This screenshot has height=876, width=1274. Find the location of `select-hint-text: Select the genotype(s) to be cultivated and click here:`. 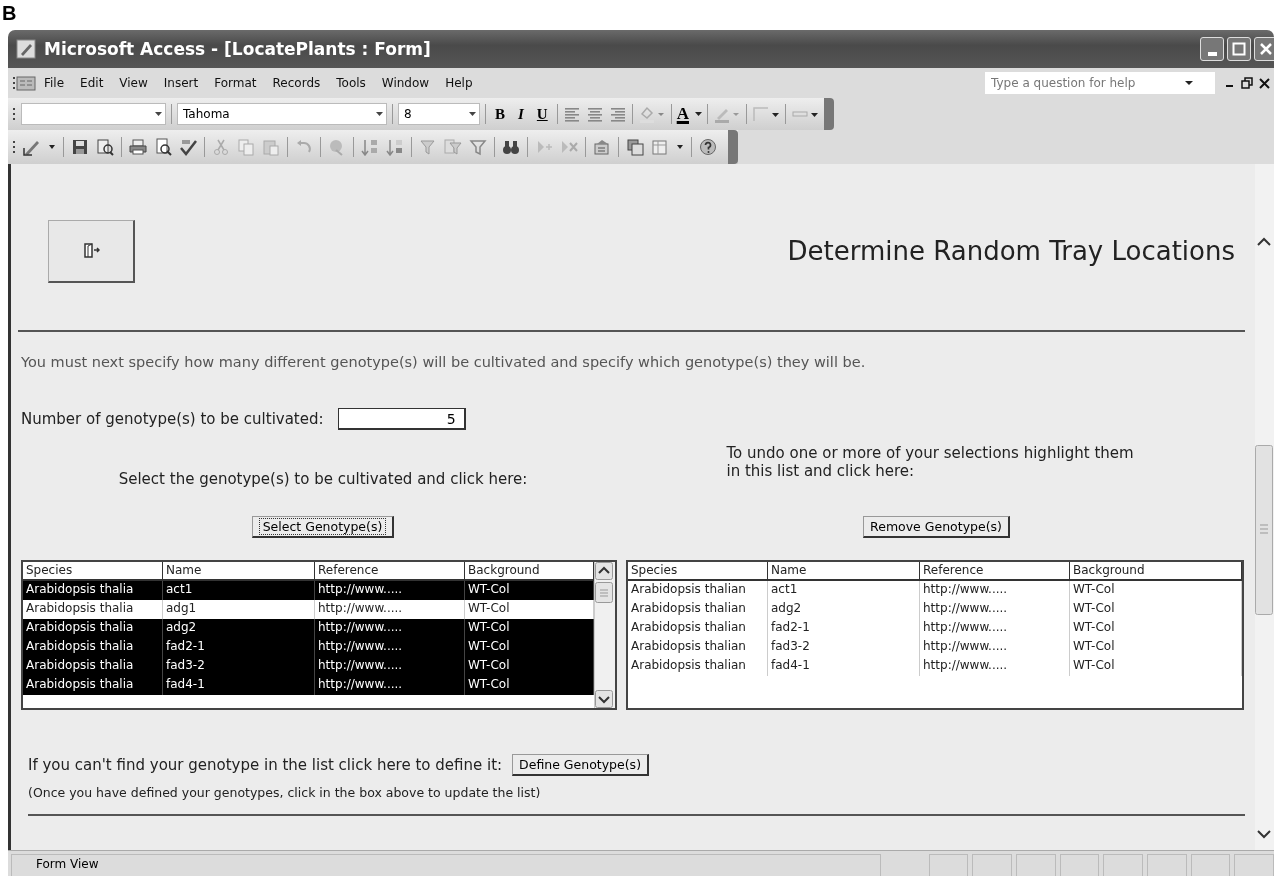

select-hint-text: Select the genotype(s) to be cultivated and click here: is located at coordinates (323, 478).